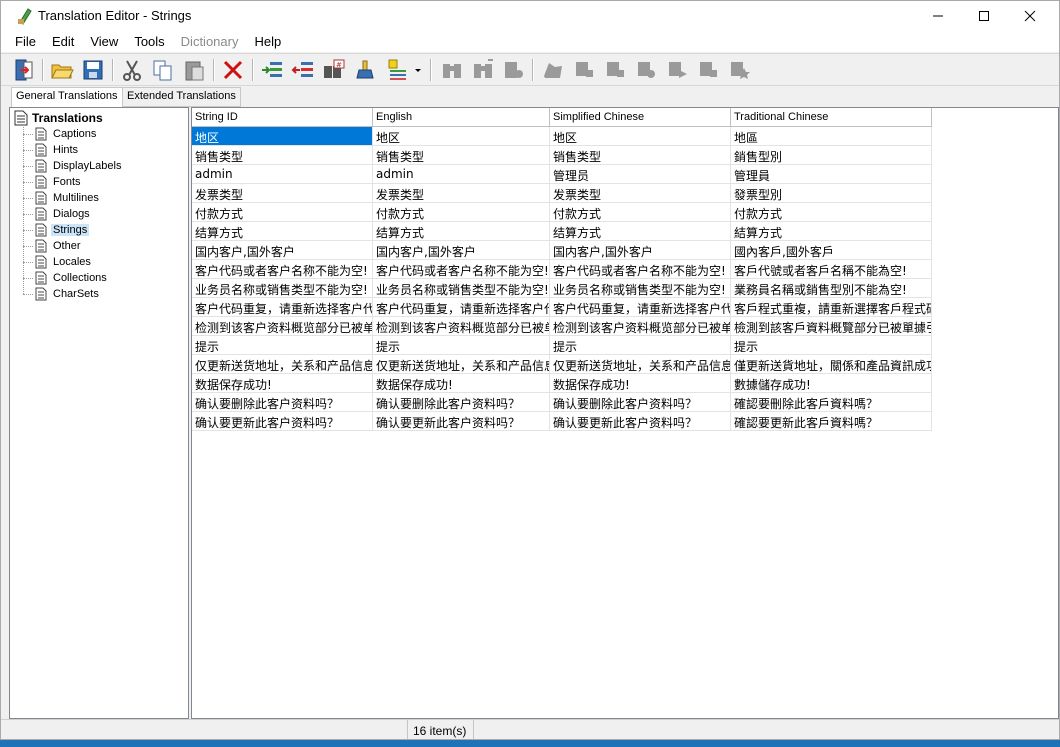 The width and height of the screenshot is (1060, 747). I want to click on tree-item-locales: Locales, so click(58, 262).